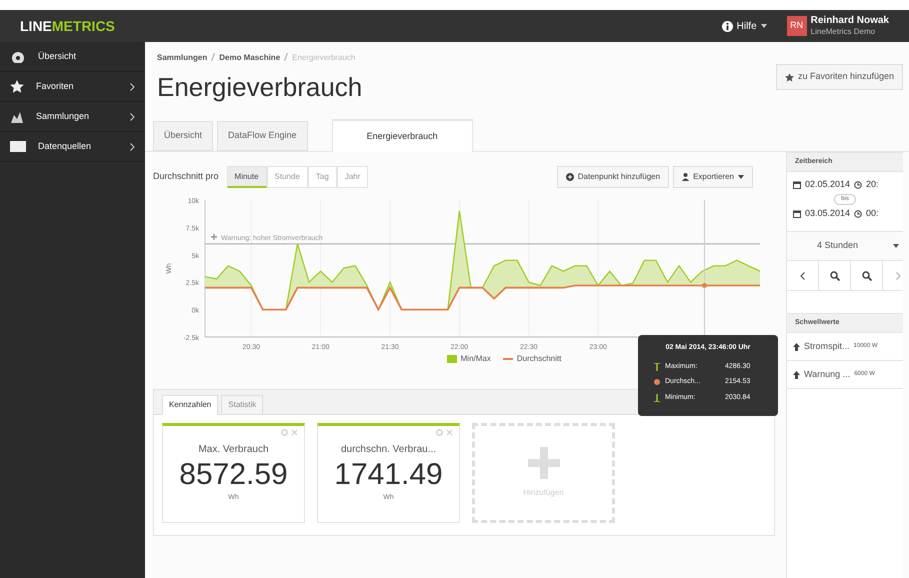 Image resolution: width=909 pixels, height=578 pixels. Describe the element at coordinates (388, 475) in the screenshot. I see `kpi-value: 1741.49` at that location.